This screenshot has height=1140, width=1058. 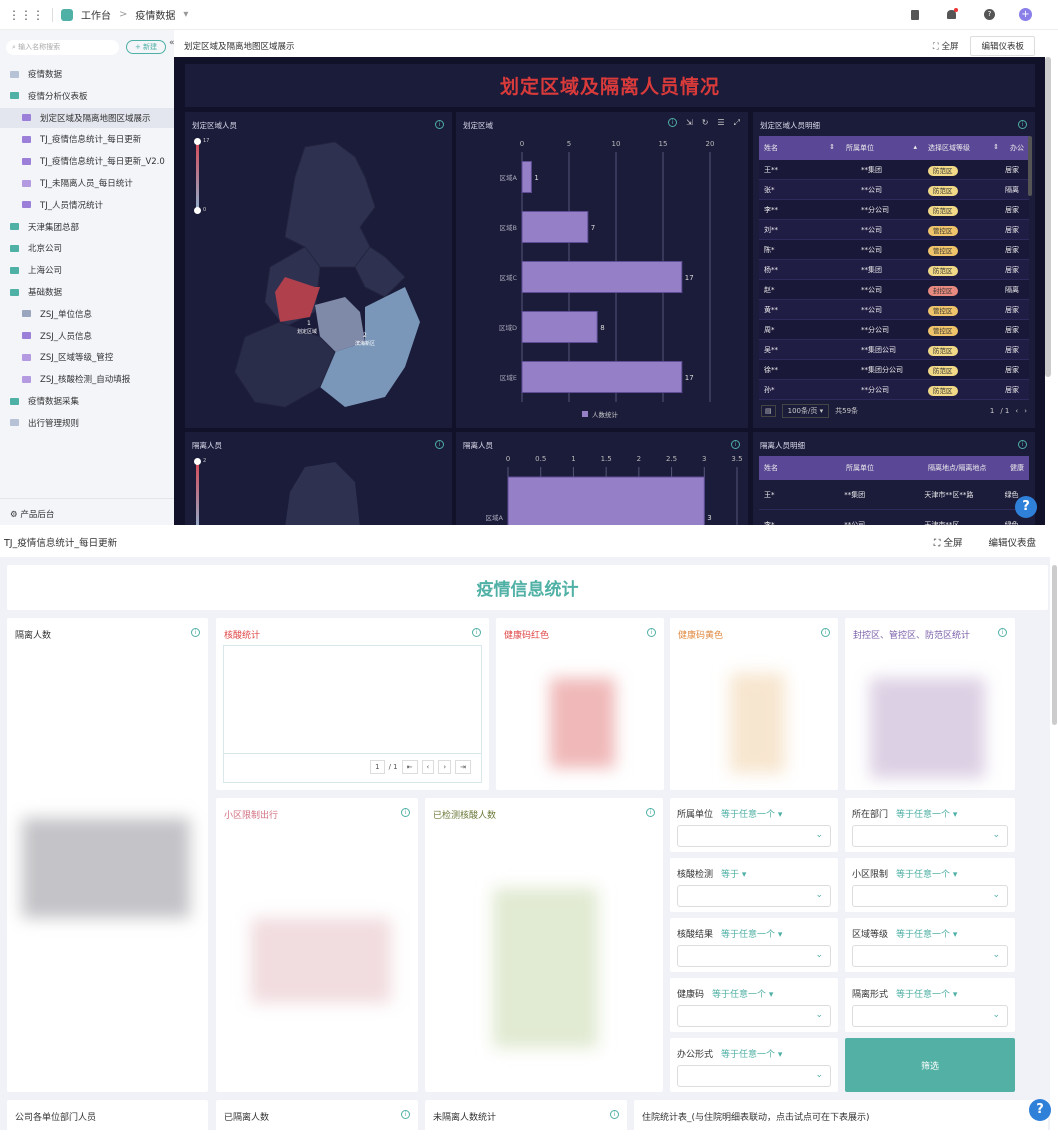 What do you see at coordinates (87, 139) in the screenshot?
I see `sidebar-item: TJ_疫情信息统计_每日更新` at bounding box center [87, 139].